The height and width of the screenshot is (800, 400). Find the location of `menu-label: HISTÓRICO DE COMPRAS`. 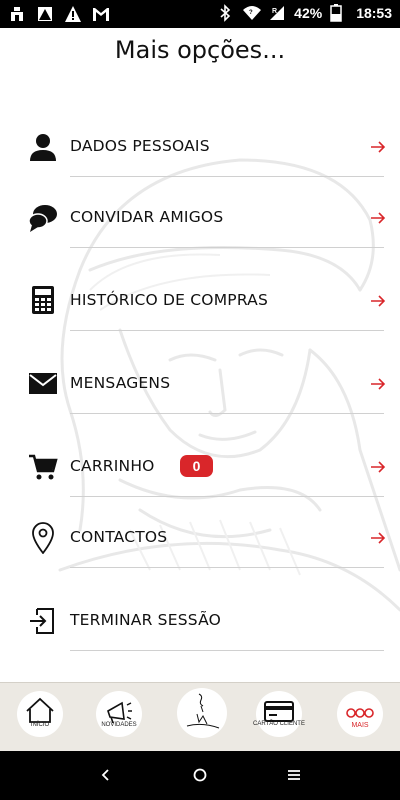

menu-label: HISTÓRICO DE COMPRAS is located at coordinates (169, 300).